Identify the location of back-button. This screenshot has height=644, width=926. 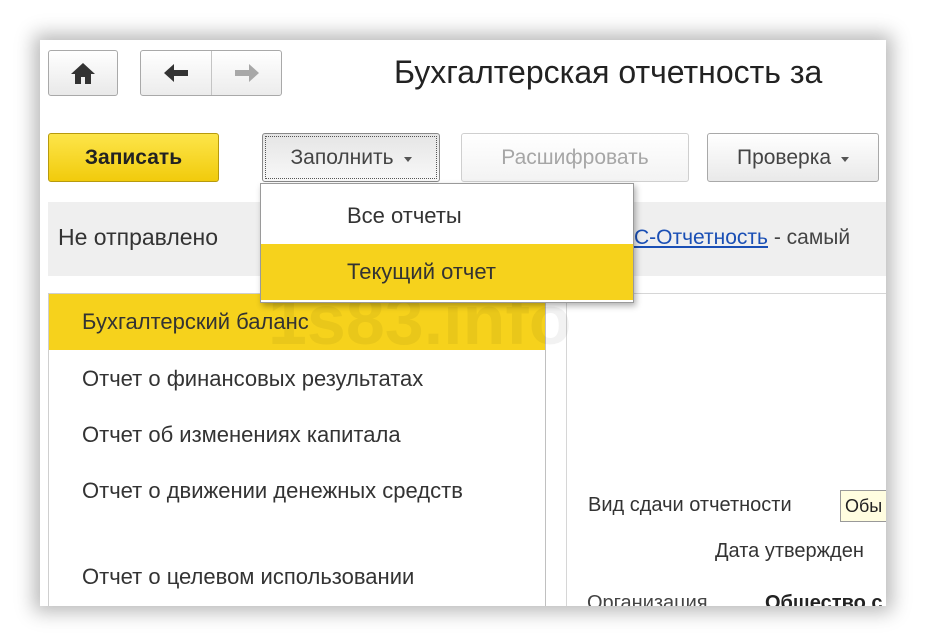
(176, 73).